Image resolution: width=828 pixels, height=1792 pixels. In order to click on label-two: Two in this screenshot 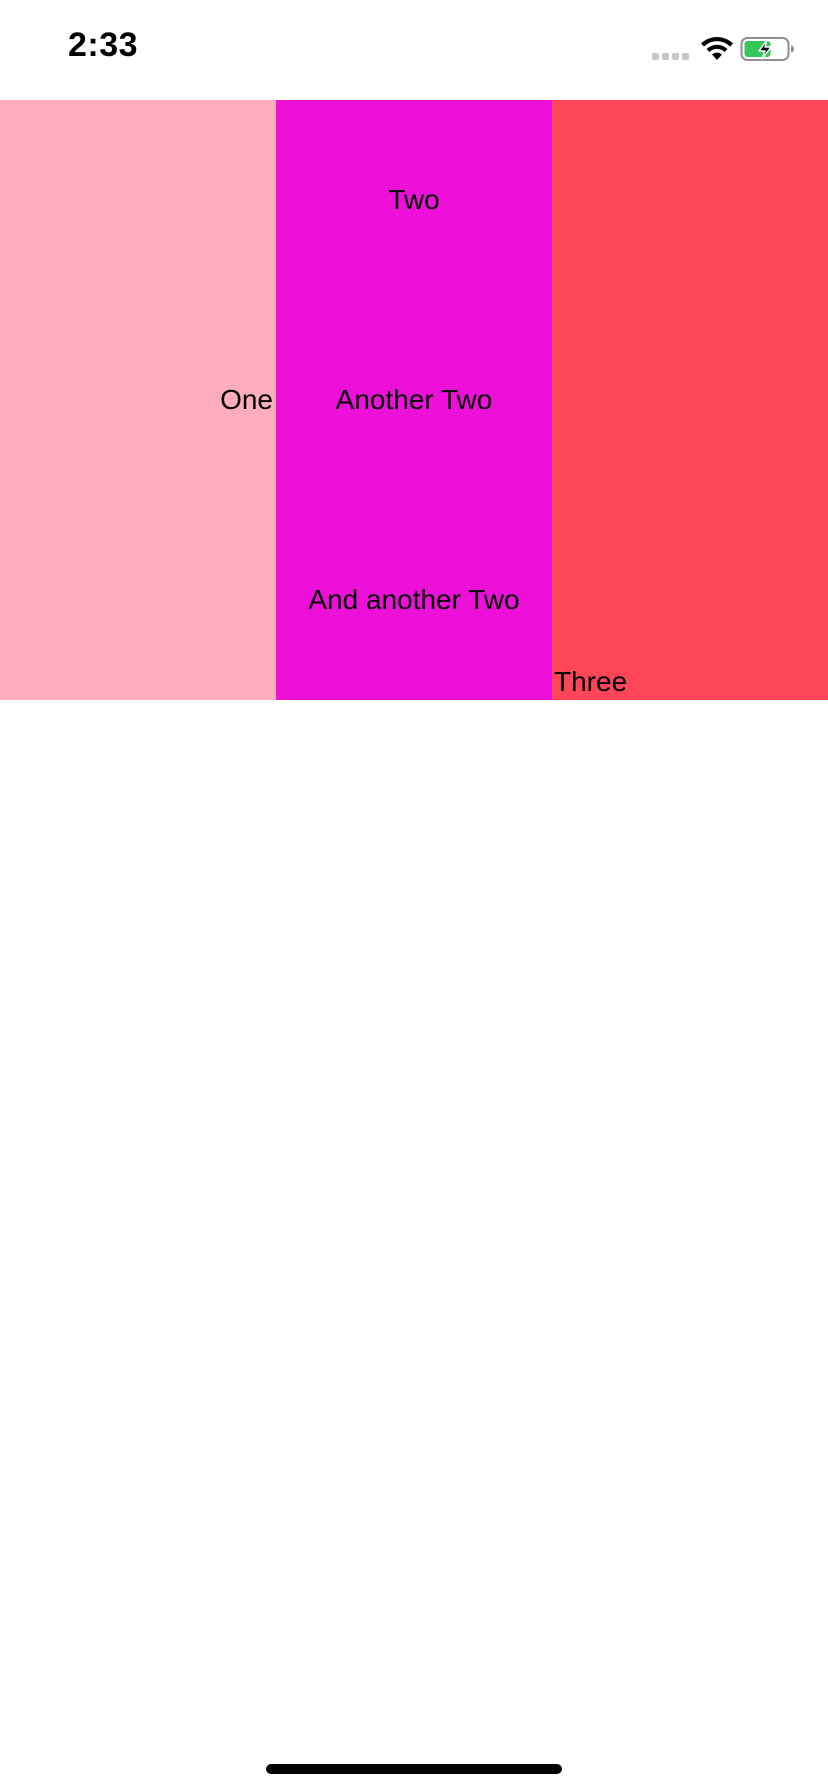, I will do `click(414, 199)`.